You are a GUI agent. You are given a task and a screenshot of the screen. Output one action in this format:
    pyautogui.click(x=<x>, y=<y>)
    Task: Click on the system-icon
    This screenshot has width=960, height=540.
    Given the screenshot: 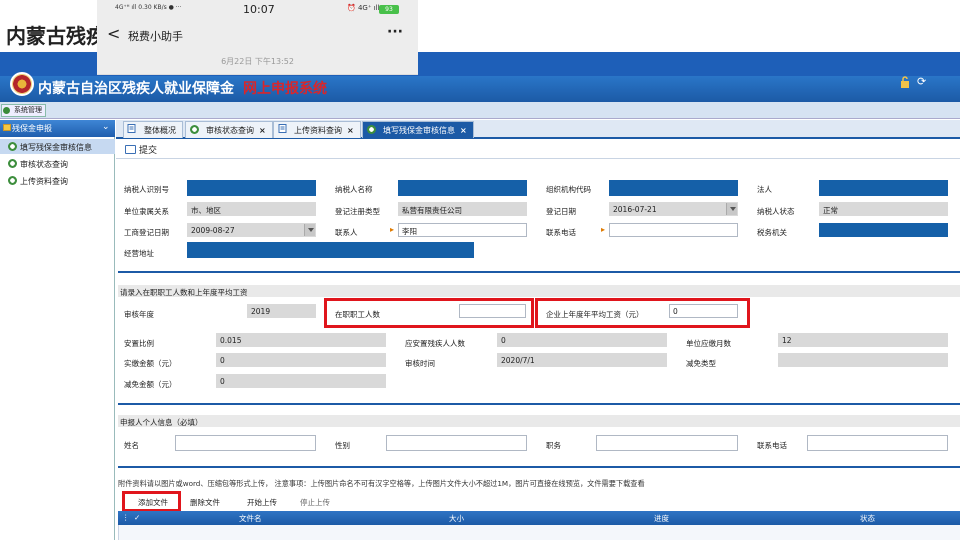 What is the action you would take?
    pyautogui.click(x=6, y=110)
    